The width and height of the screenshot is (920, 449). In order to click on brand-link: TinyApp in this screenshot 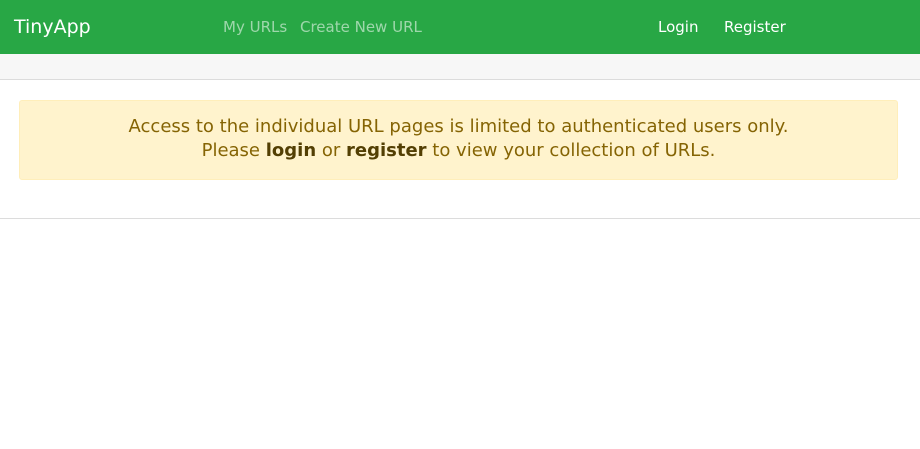, I will do `click(52, 27)`.